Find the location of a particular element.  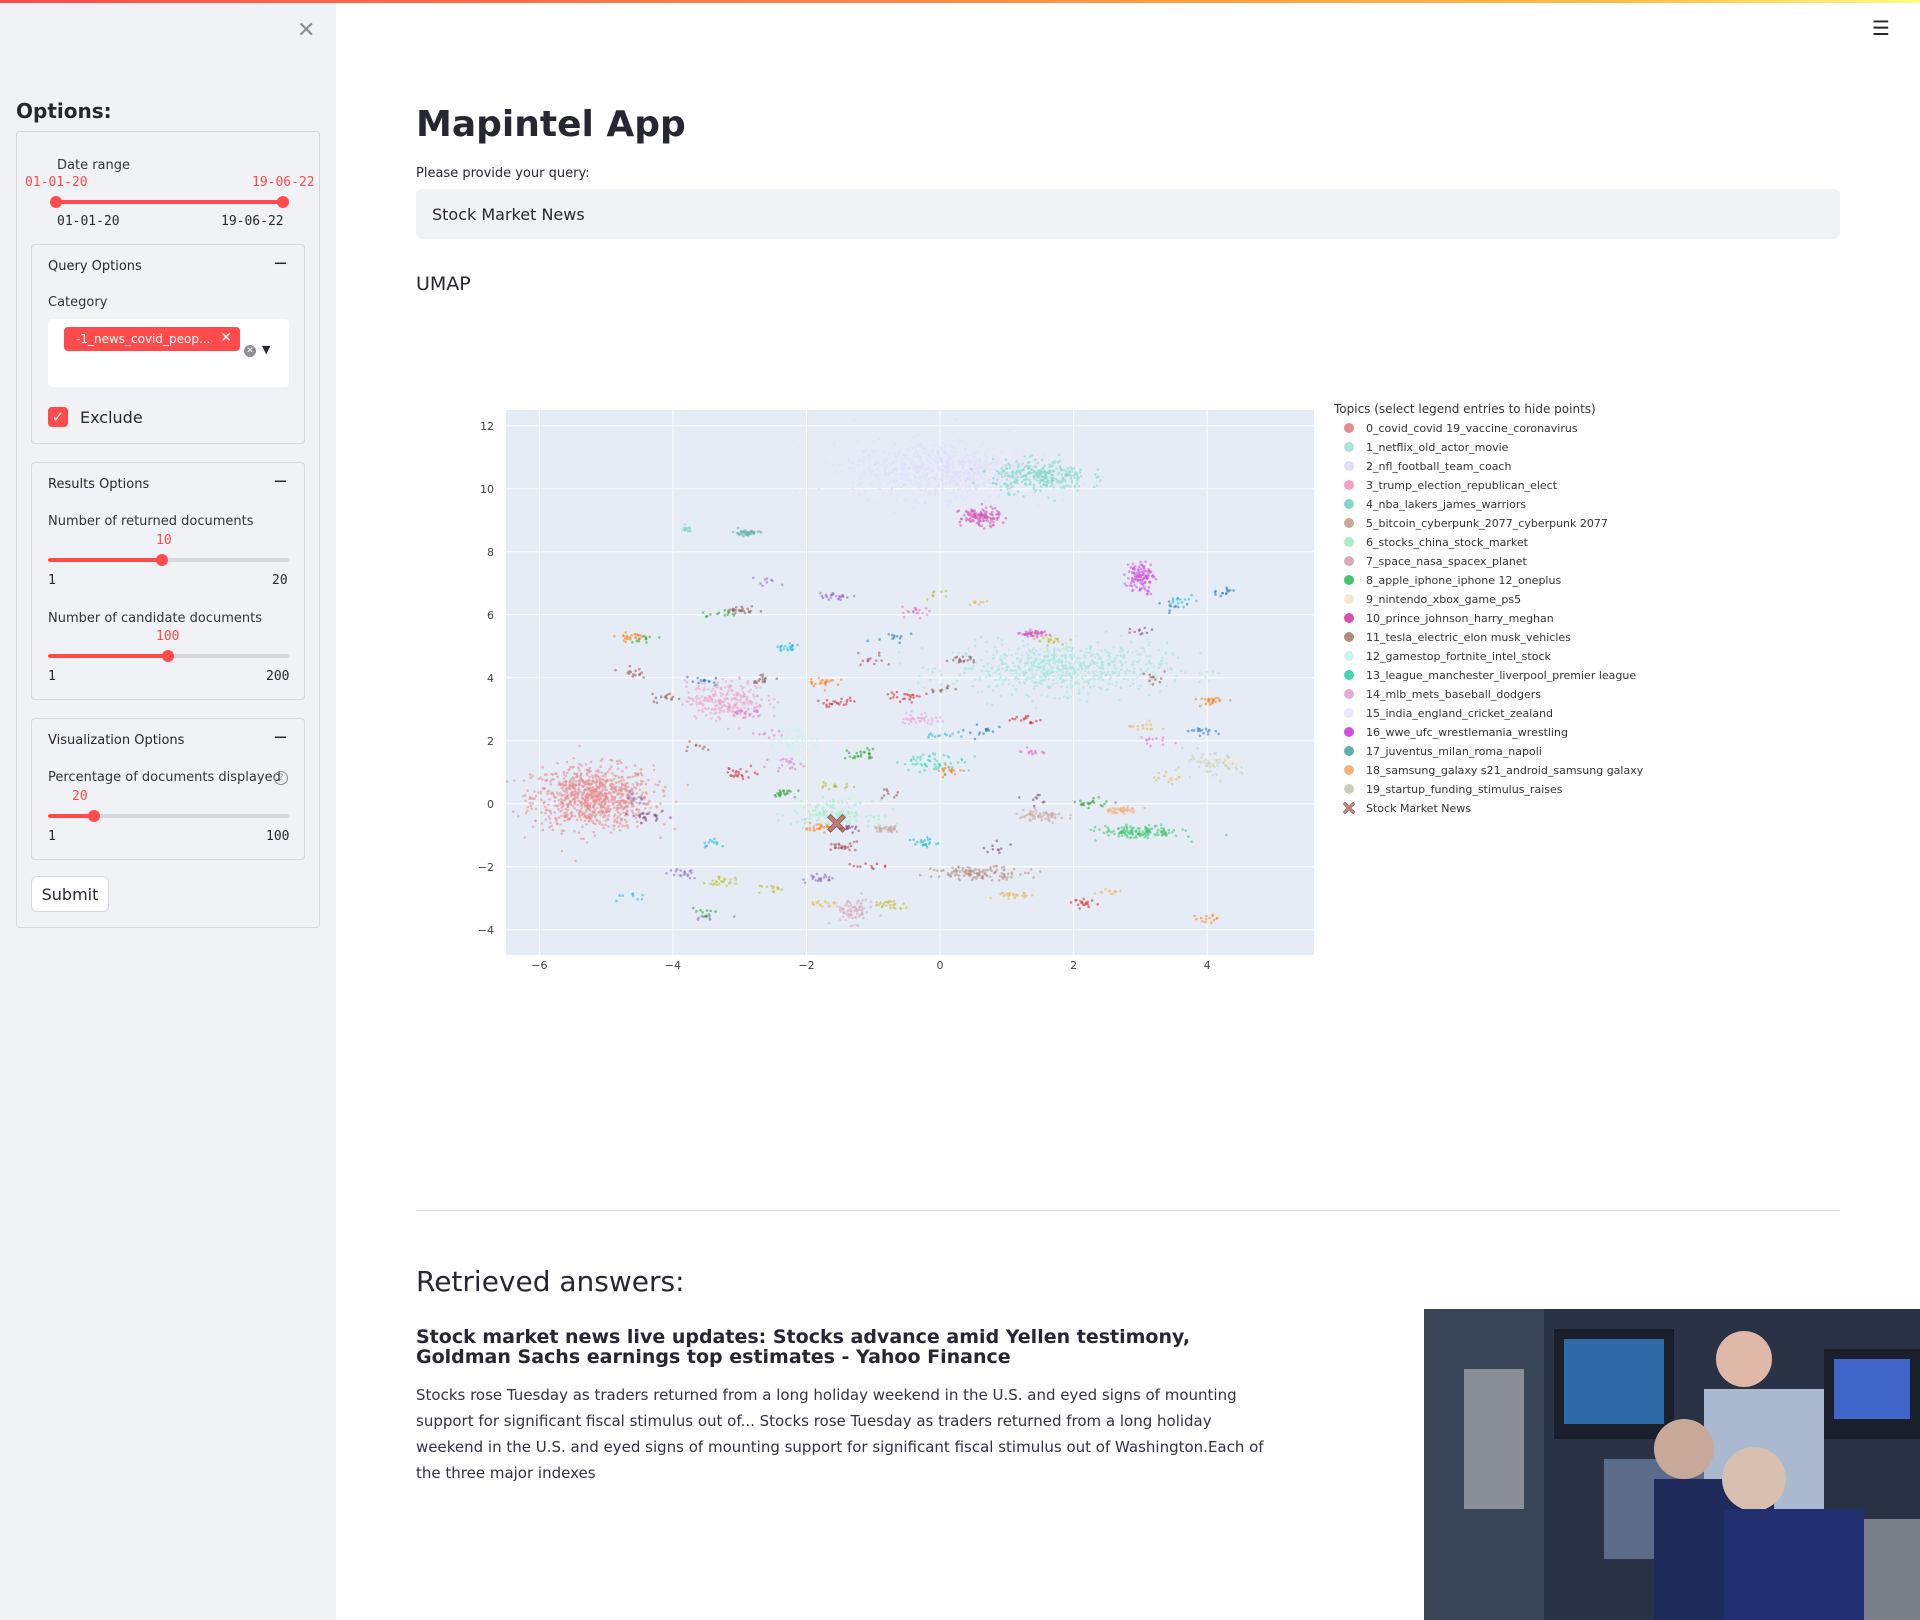

query-options-header: Query Options is located at coordinates (95, 266).